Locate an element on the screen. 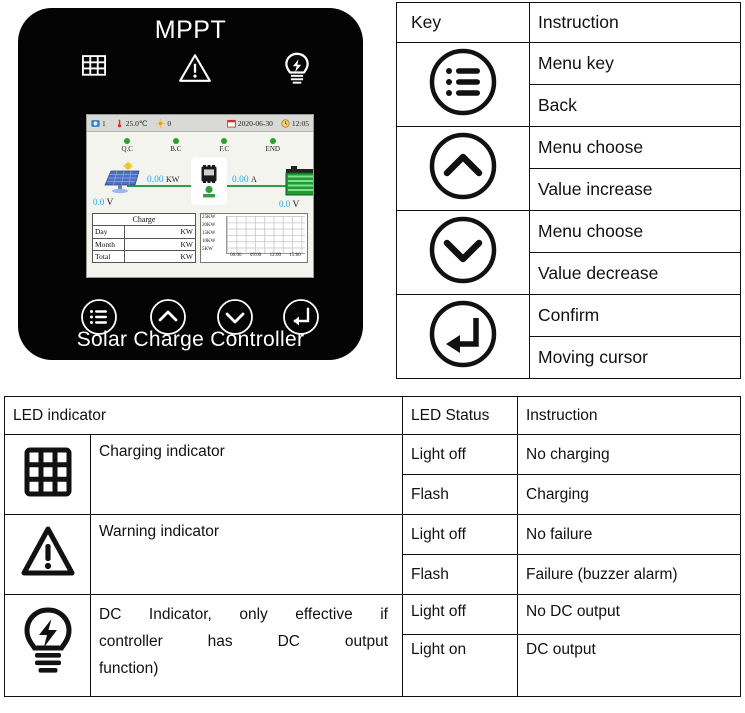 This screenshot has width=745, height=713. table-row: Day KW is located at coordinates (144, 232).